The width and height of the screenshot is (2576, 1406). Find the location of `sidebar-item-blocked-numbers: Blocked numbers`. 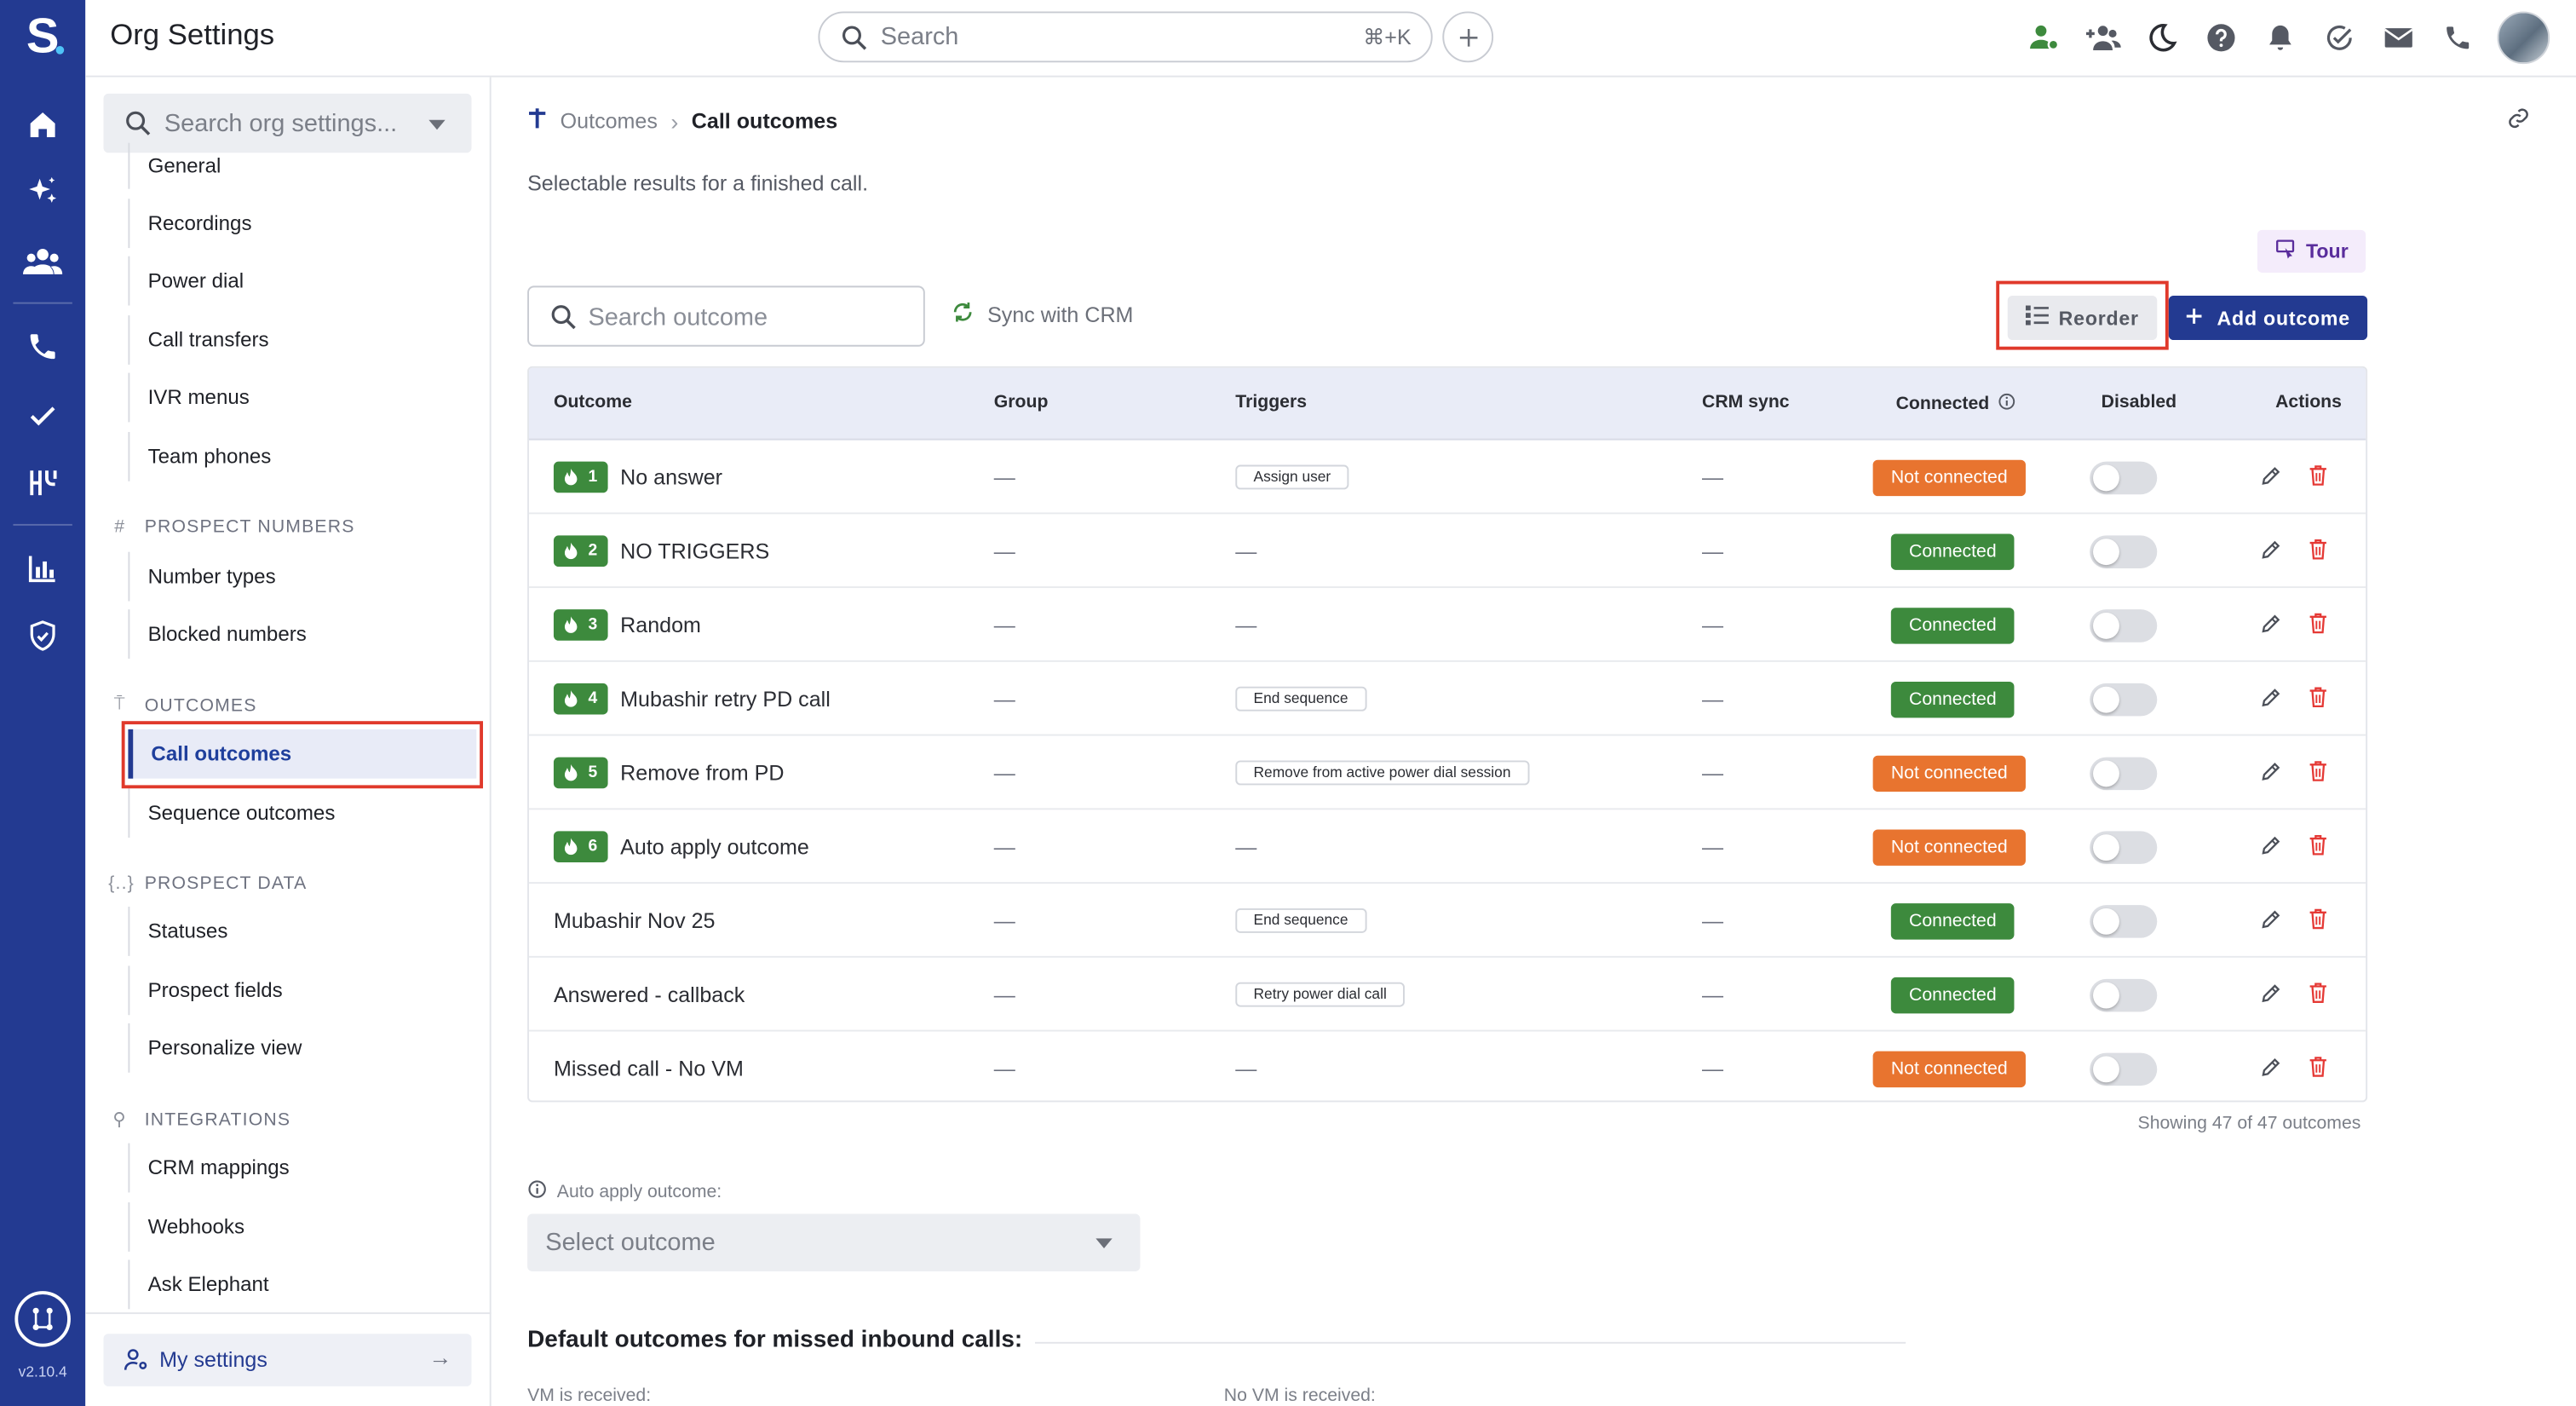

sidebar-item-blocked-numbers: Blocked numbers is located at coordinates (302, 634).